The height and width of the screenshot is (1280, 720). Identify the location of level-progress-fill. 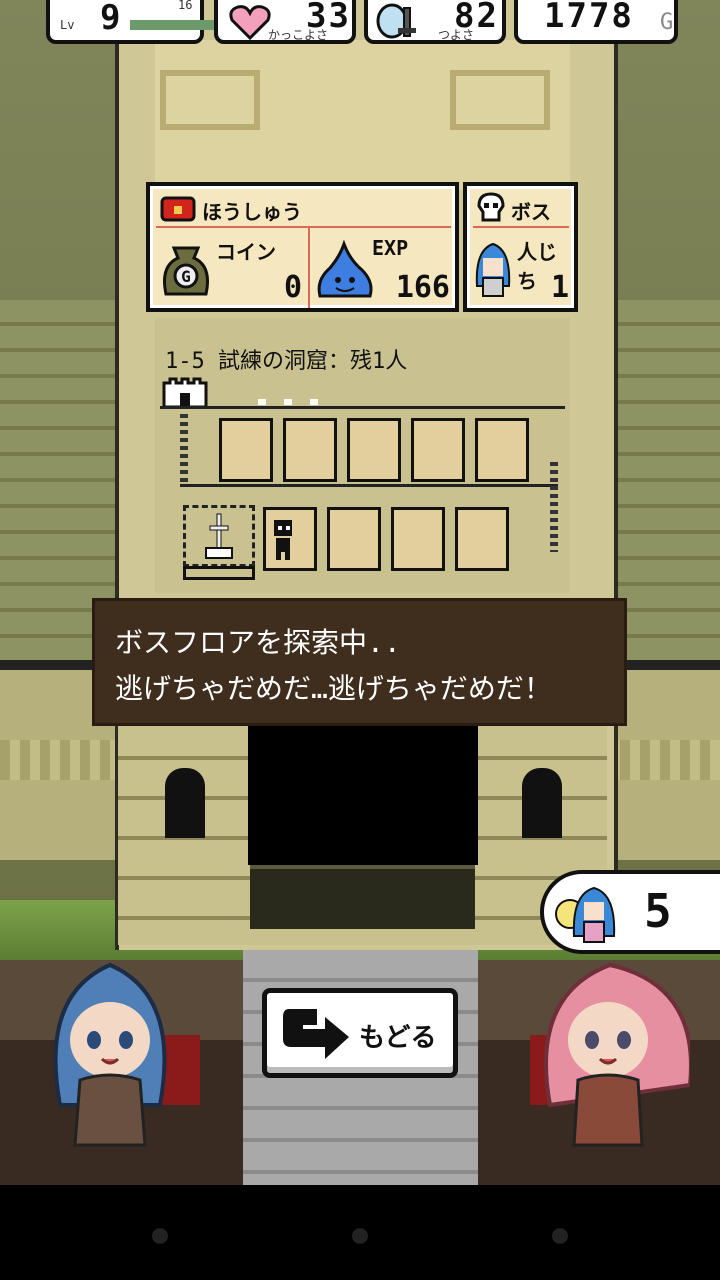
(177, 25).